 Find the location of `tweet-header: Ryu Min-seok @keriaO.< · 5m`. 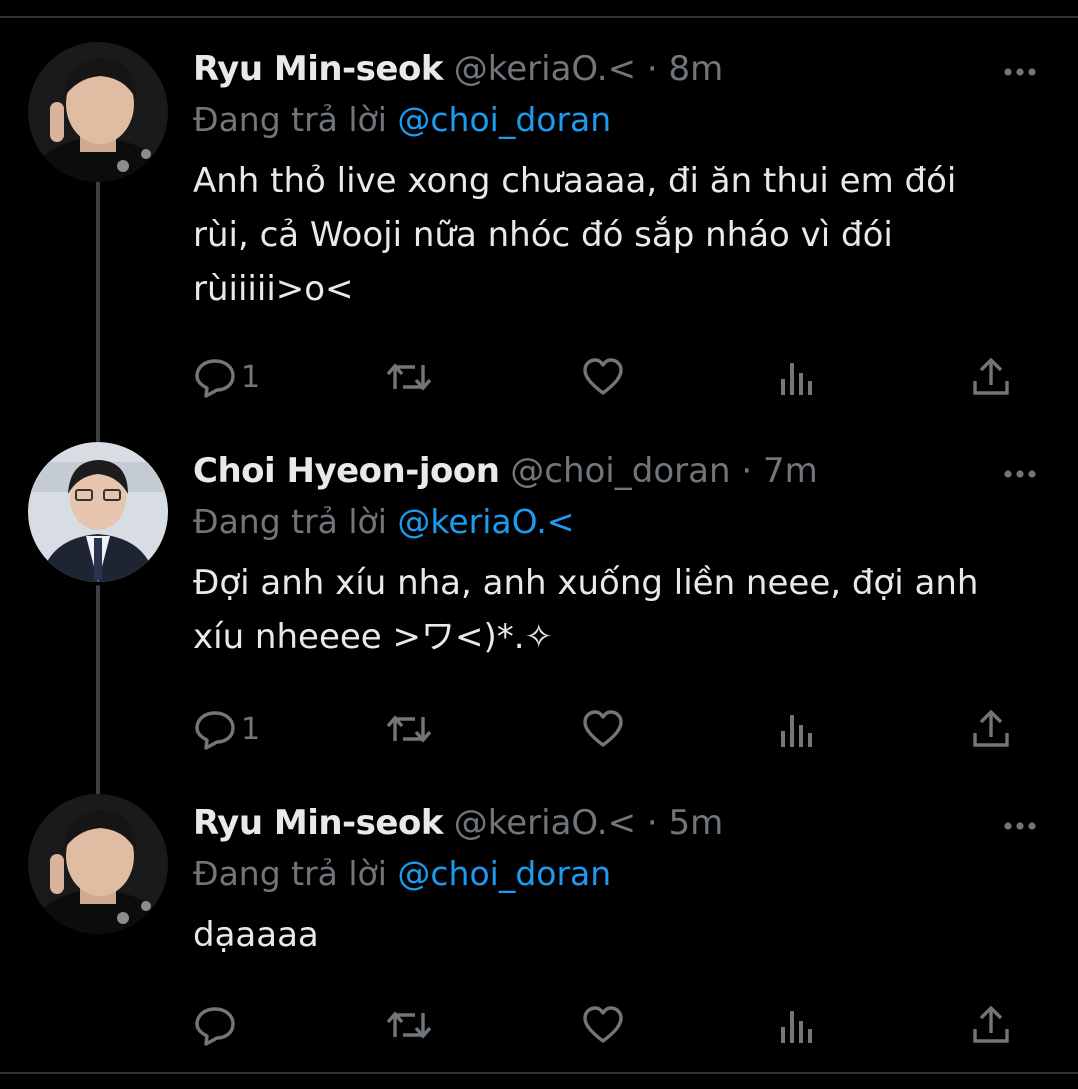

tweet-header: Ryu Min-seok @keriaO.< · 5m is located at coordinates (458, 823).